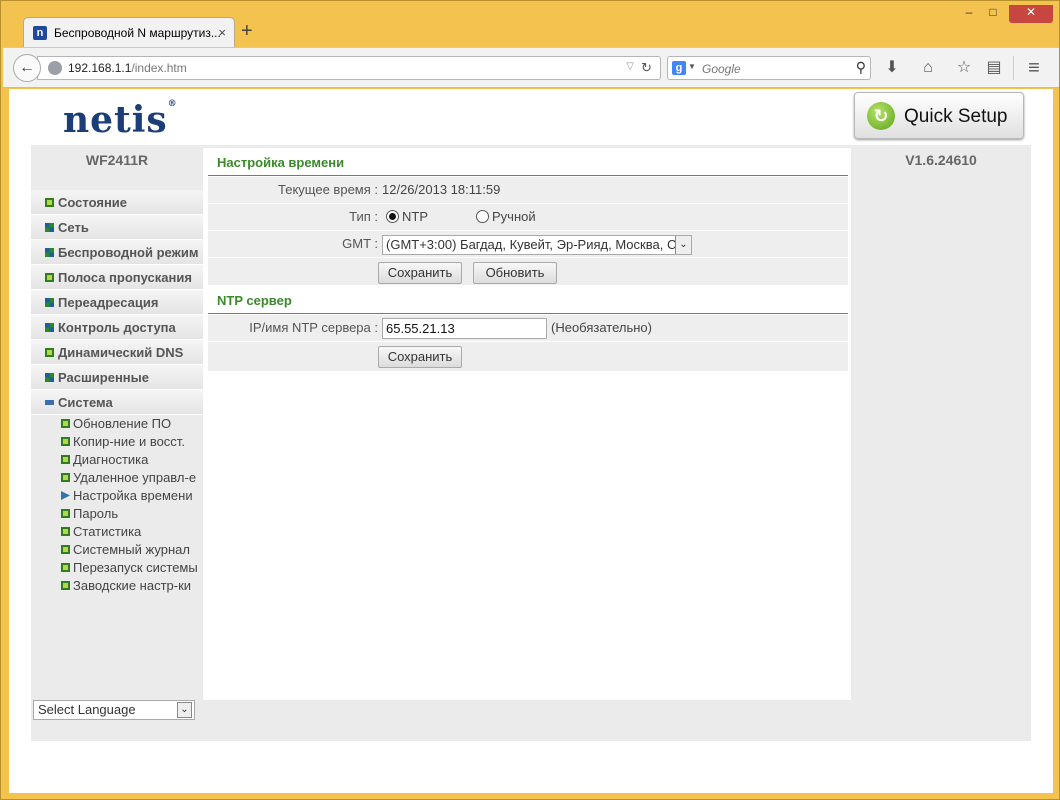 The height and width of the screenshot is (800, 1060). Describe the element at coordinates (1034, 68) in the screenshot. I see `menu-icon: ≡` at that location.